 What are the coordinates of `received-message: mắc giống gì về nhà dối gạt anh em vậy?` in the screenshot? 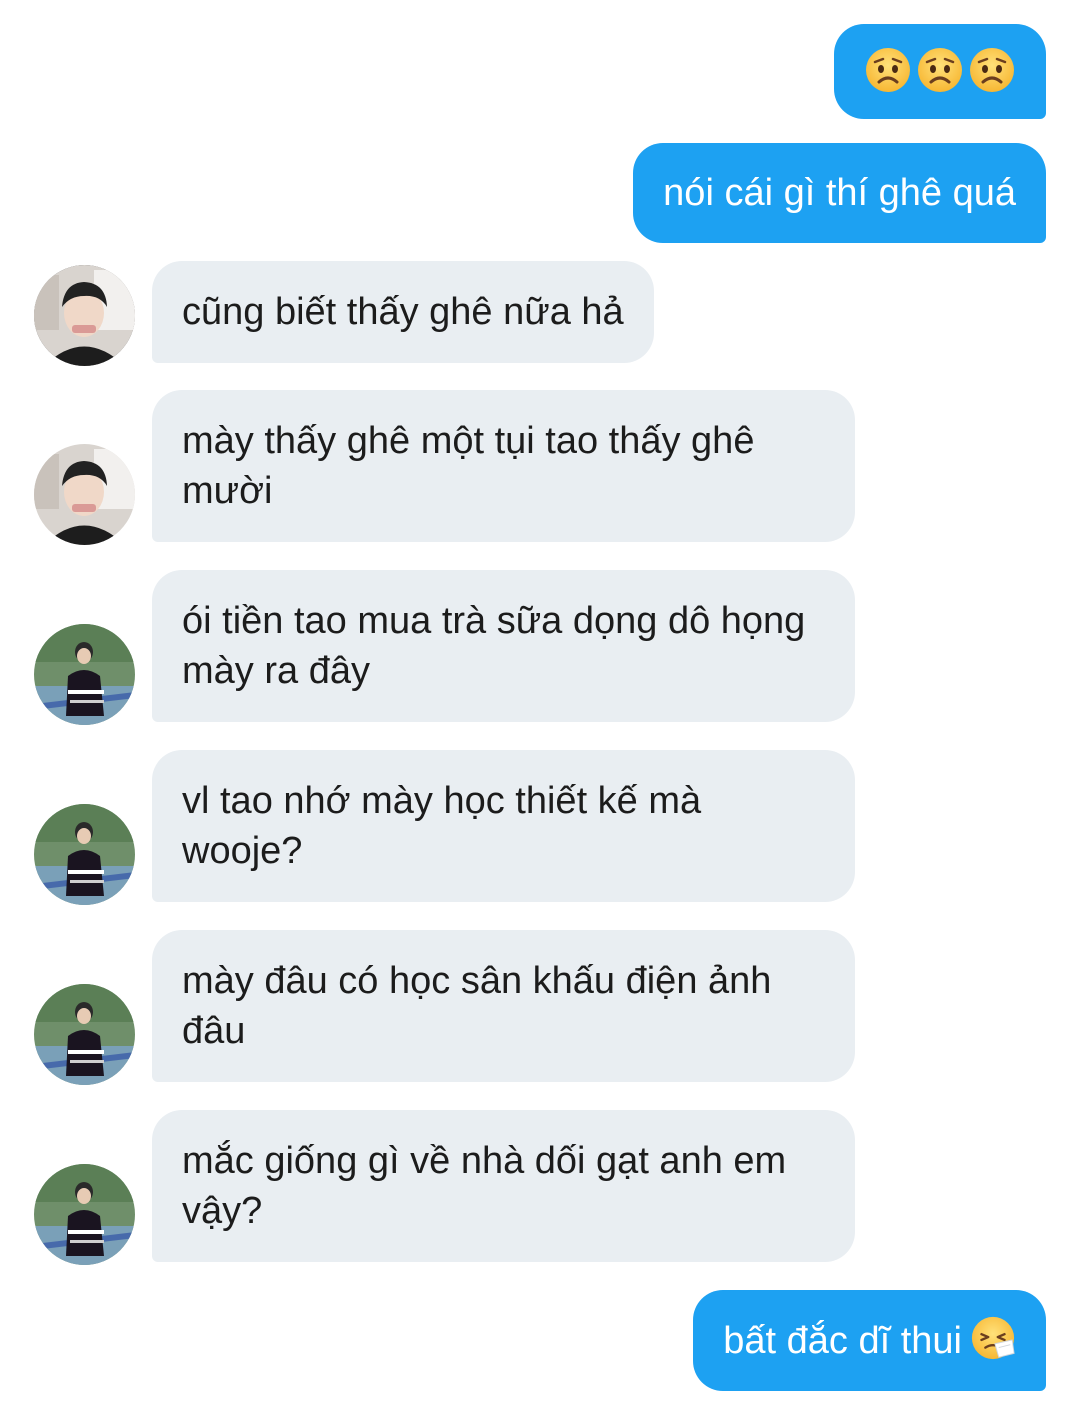 It's located at (503, 1186).